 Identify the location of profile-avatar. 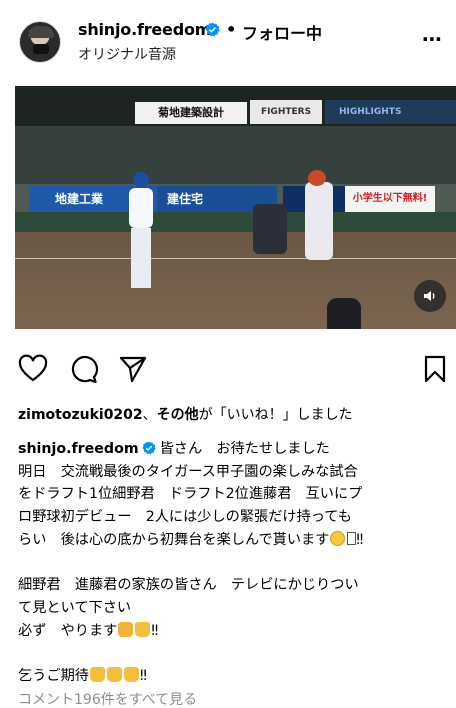
(40, 42).